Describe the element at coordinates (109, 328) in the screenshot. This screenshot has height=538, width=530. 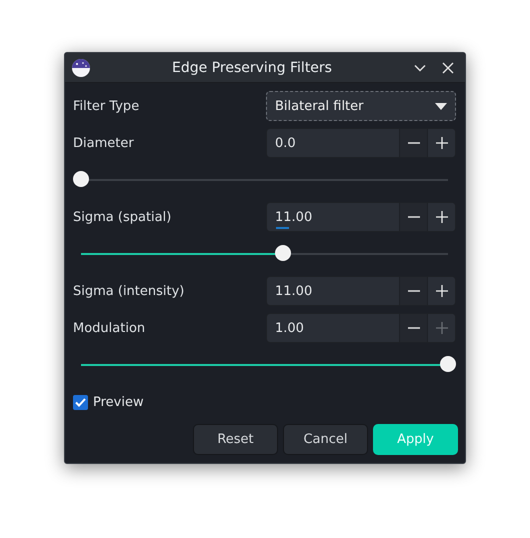
I see `field-label: Modulation` at that location.